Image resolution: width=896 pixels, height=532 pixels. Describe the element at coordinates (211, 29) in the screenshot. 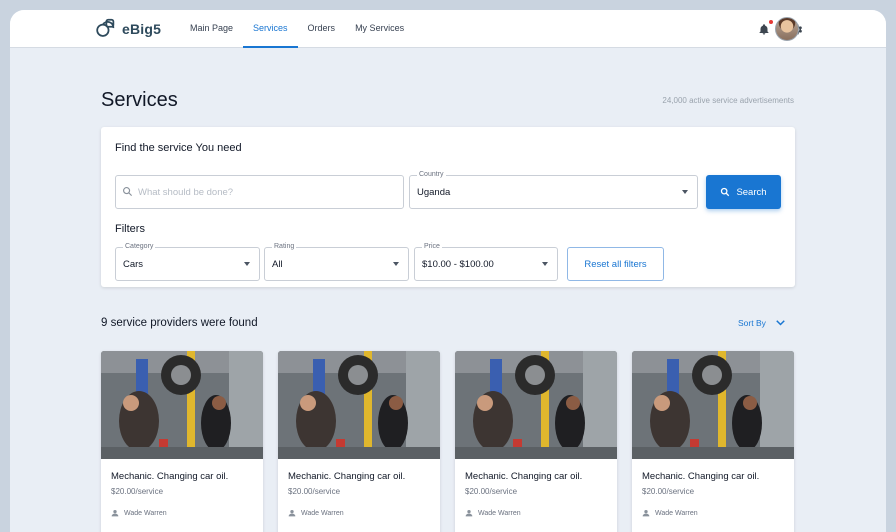

I see `nav-main-page: Main Page` at that location.